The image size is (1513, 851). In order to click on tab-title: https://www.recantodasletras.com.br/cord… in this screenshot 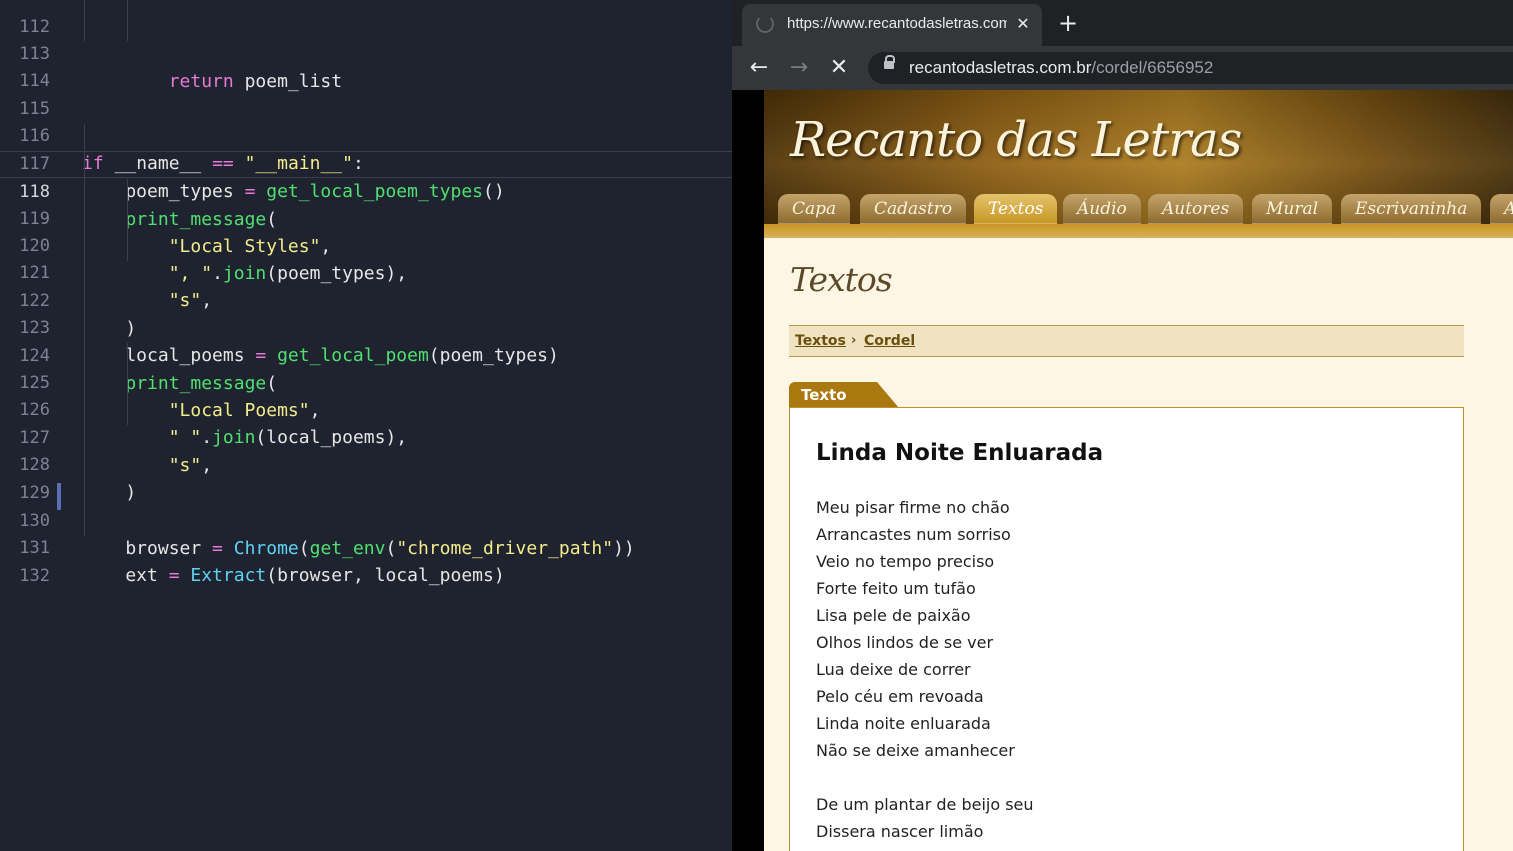, I will do `click(897, 23)`.